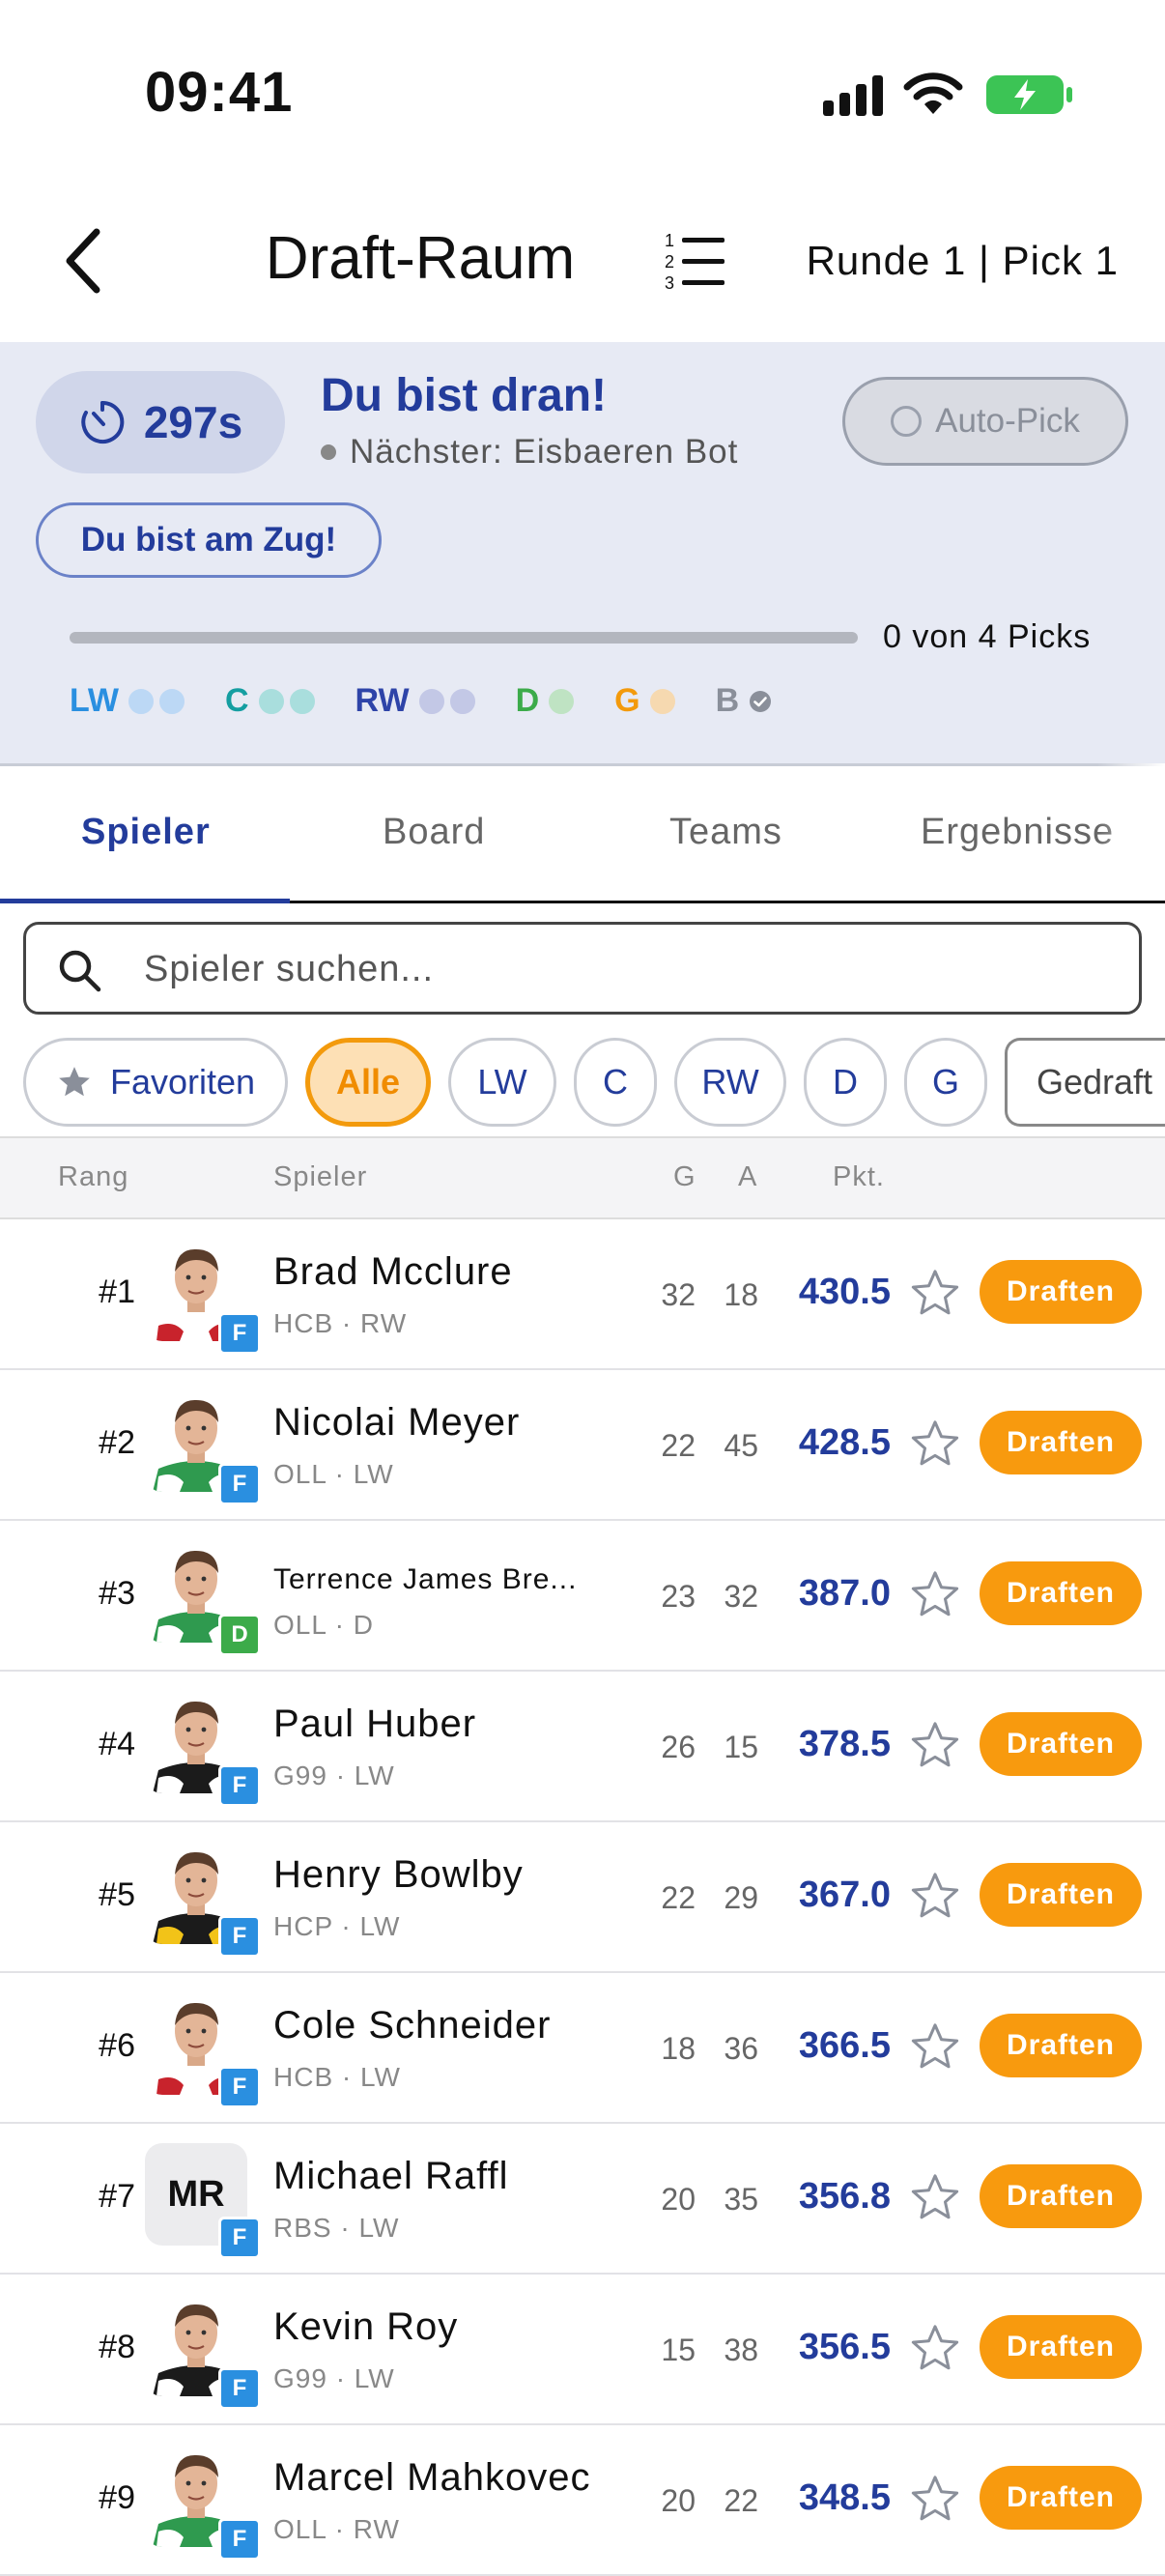 The image size is (1165, 2576). What do you see at coordinates (117, 2196) in the screenshot?
I see `player-rank: #7` at bounding box center [117, 2196].